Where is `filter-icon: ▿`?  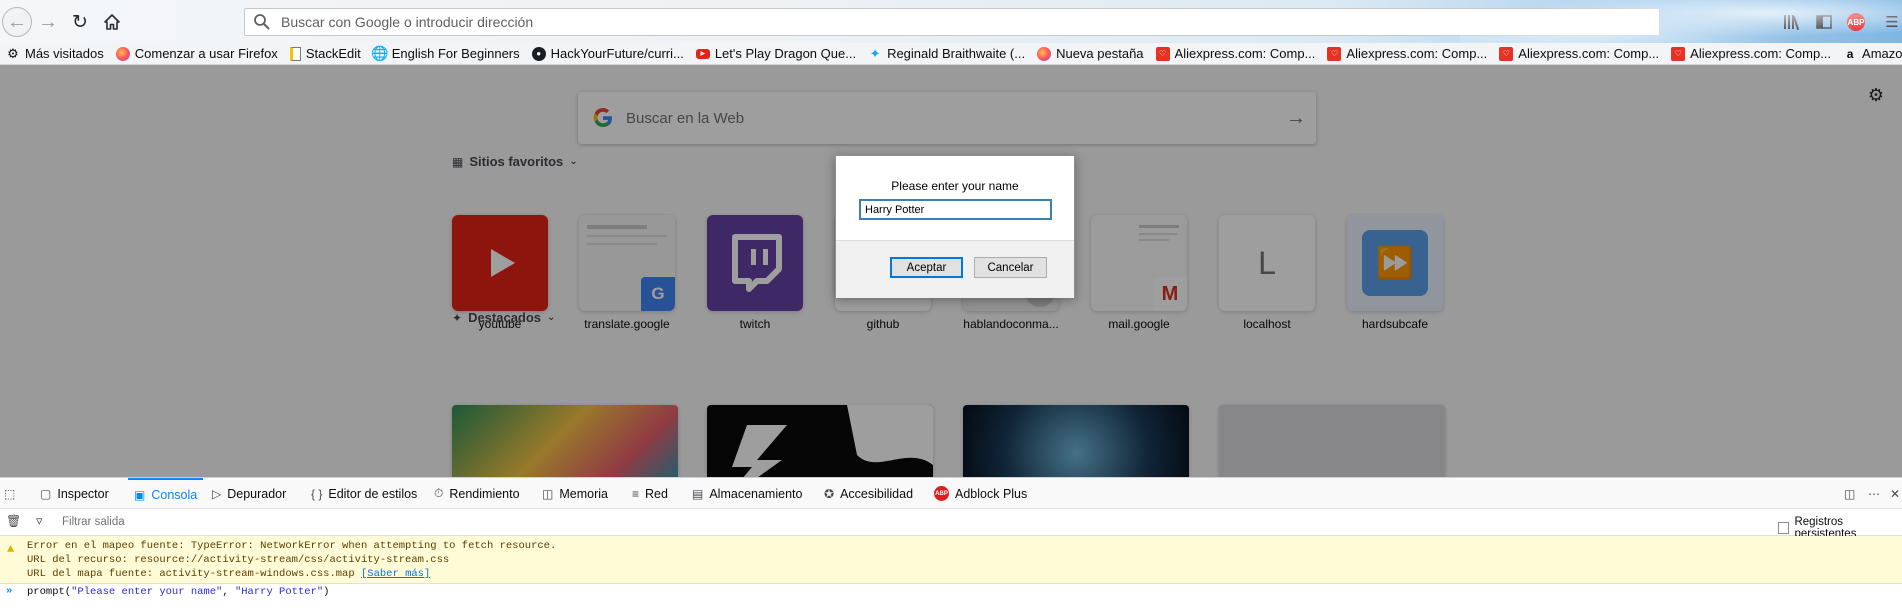
filter-icon: ▿ is located at coordinates (39, 520).